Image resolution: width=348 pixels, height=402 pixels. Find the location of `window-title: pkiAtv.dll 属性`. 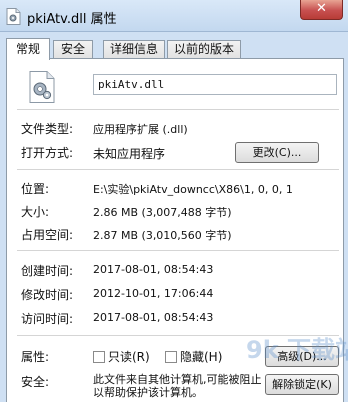

window-title: pkiAtv.dll 属性 is located at coordinates (72, 19).